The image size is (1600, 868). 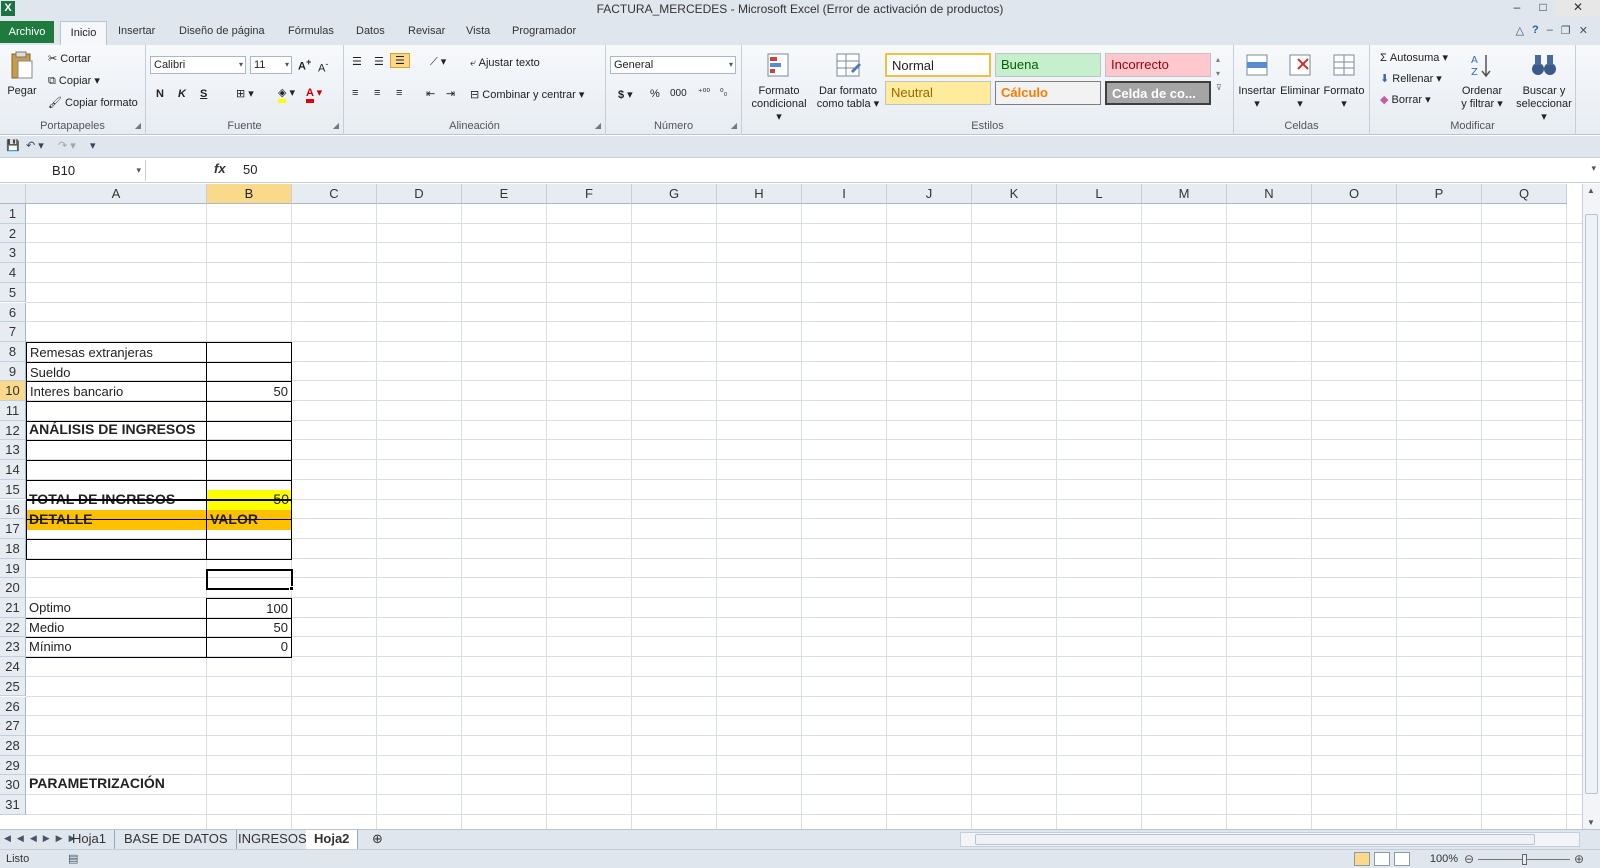 I want to click on zoom-slider: ⊖ ⊕, so click(x=1524, y=859).